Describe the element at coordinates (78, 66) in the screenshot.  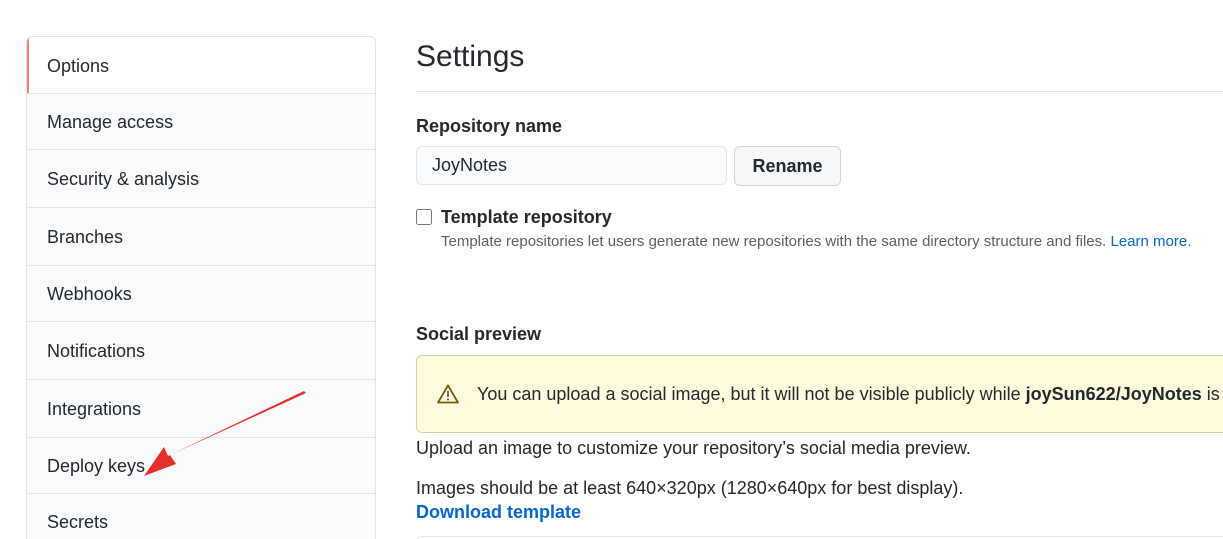
I see `sidebar-item-label: Options` at that location.